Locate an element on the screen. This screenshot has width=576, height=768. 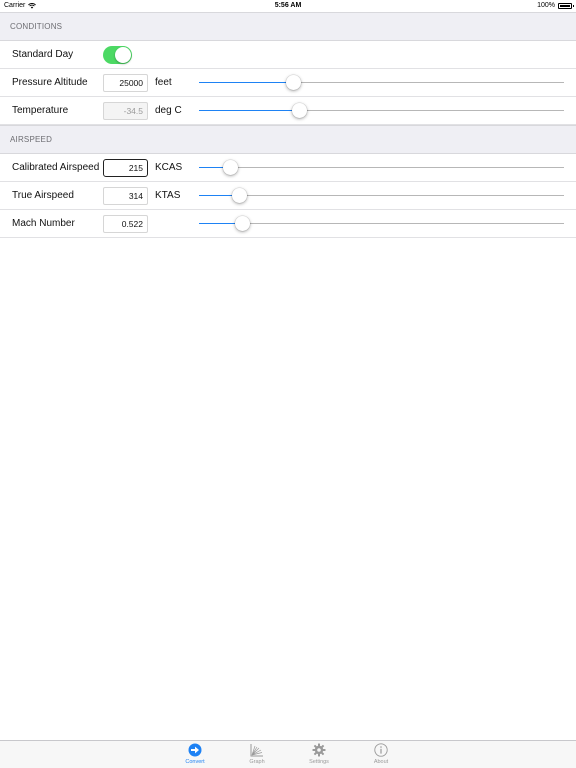
tab-graph-label: Graph is located at coordinates (257, 762).